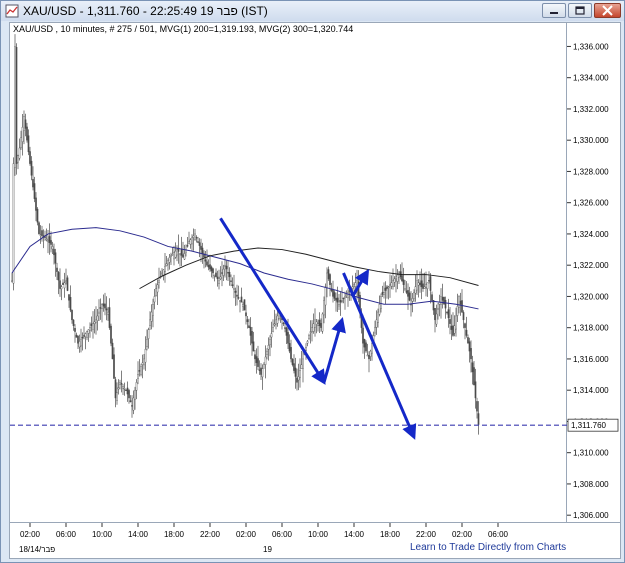 Image resolution: width=625 pixels, height=563 pixels. What do you see at coordinates (488, 547) in the screenshot?
I see `watermark-link: Learn to Trade Directly from Charts` at bounding box center [488, 547].